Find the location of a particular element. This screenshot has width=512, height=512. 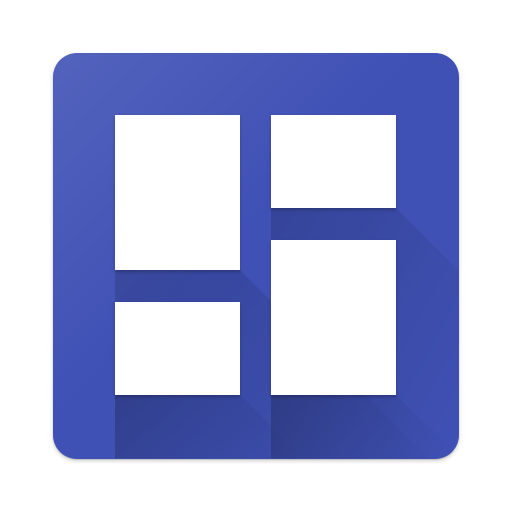

tile-small-bottom-left is located at coordinates (177, 348).